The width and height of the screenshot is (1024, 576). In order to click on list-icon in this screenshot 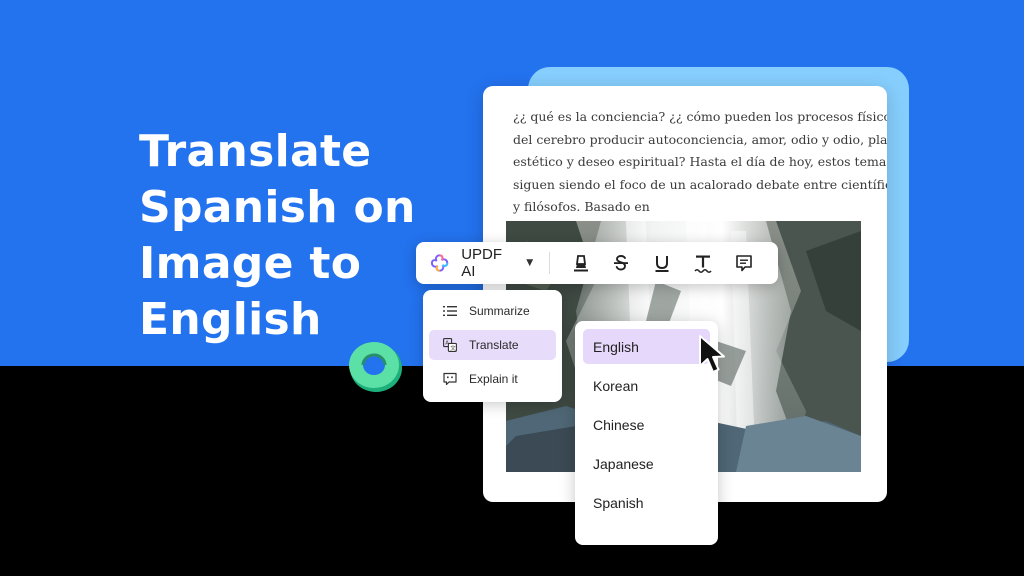, I will do `click(450, 311)`.